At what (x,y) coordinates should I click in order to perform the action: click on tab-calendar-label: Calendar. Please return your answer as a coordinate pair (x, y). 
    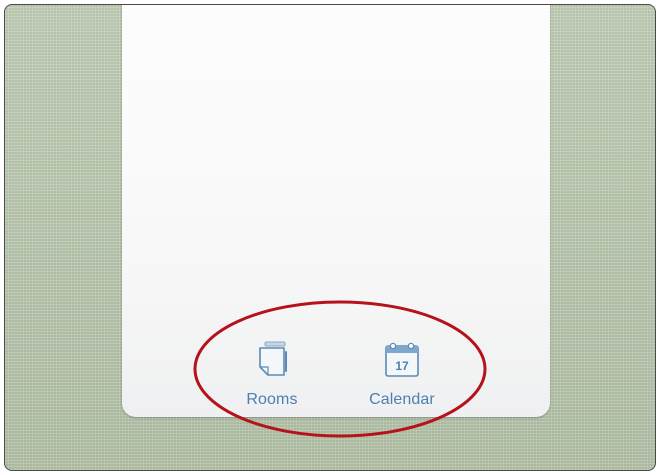
    Looking at the image, I should click on (402, 399).